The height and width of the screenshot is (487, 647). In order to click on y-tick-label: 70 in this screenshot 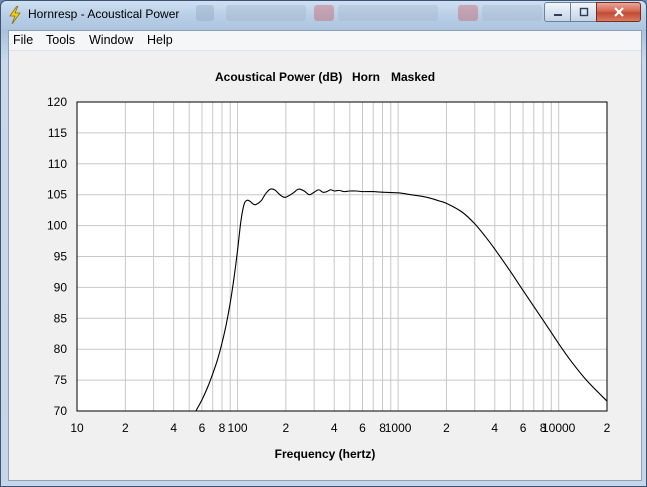, I will do `click(61, 411)`.